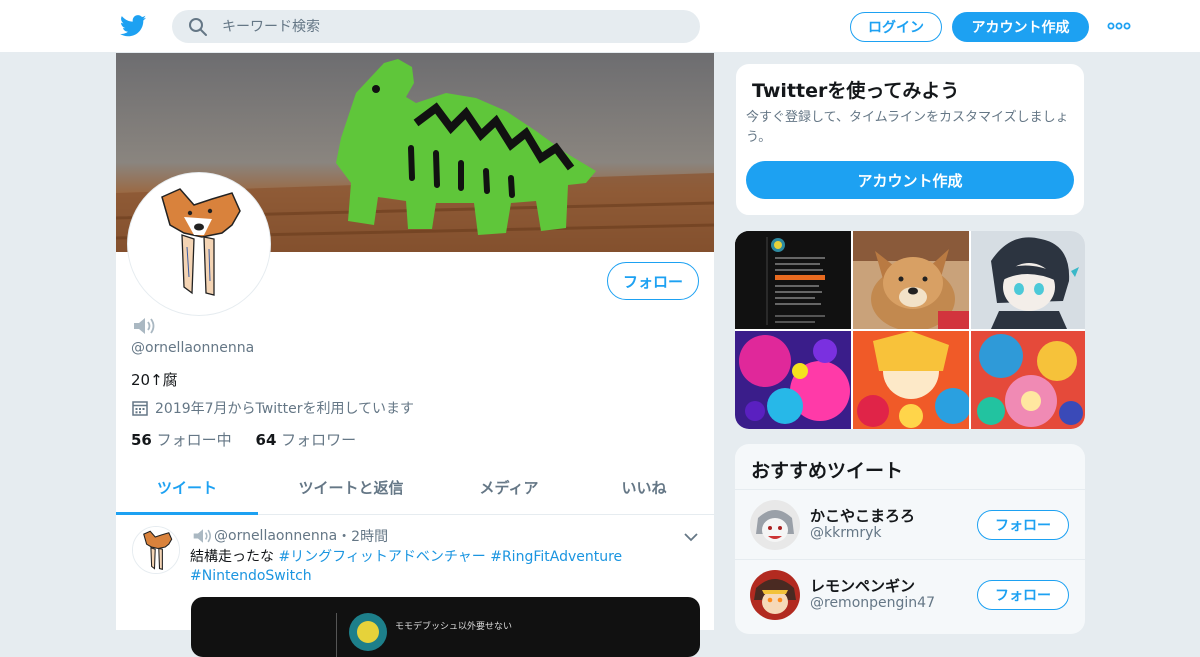 The width and height of the screenshot is (1200, 657). I want to click on following-link: 56 フォロー中, so click(181, 440).